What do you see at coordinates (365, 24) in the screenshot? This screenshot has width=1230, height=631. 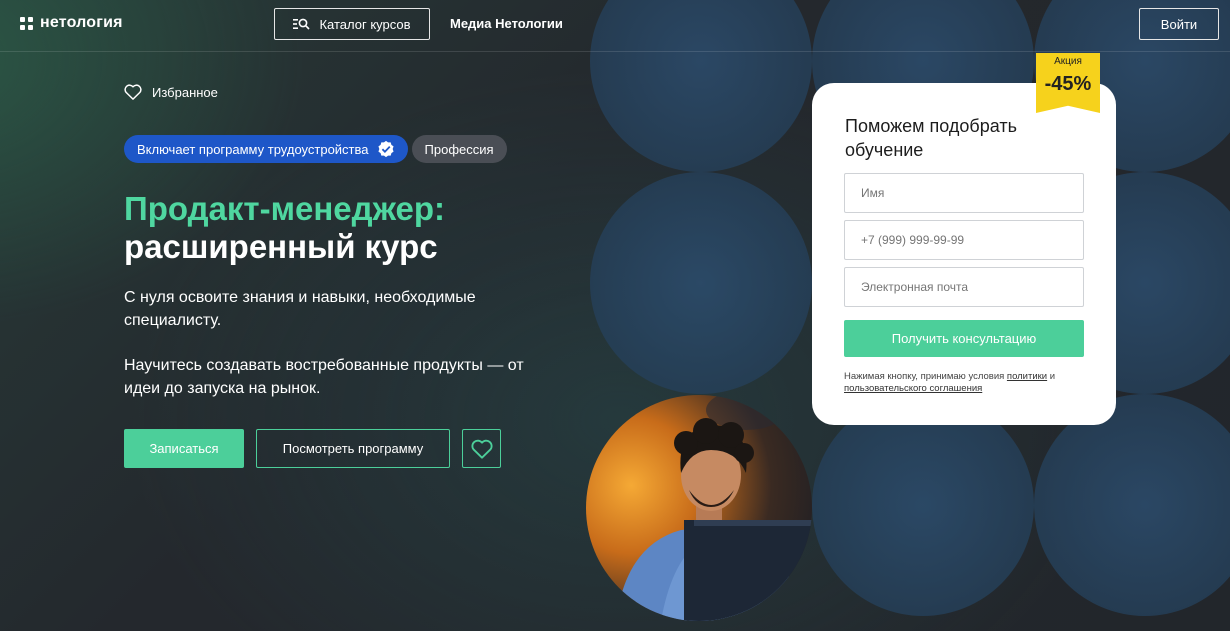 I see `catalog-label: Каталог курсов` at bounding box center [365, 24].